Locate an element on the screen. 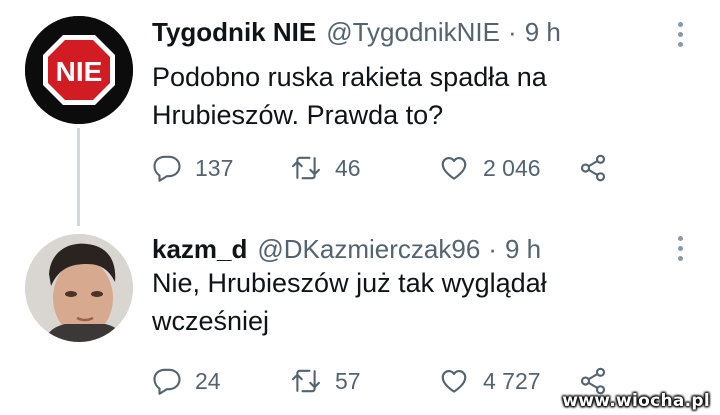  share-nodes-icon is located at coordinates (593, 168).